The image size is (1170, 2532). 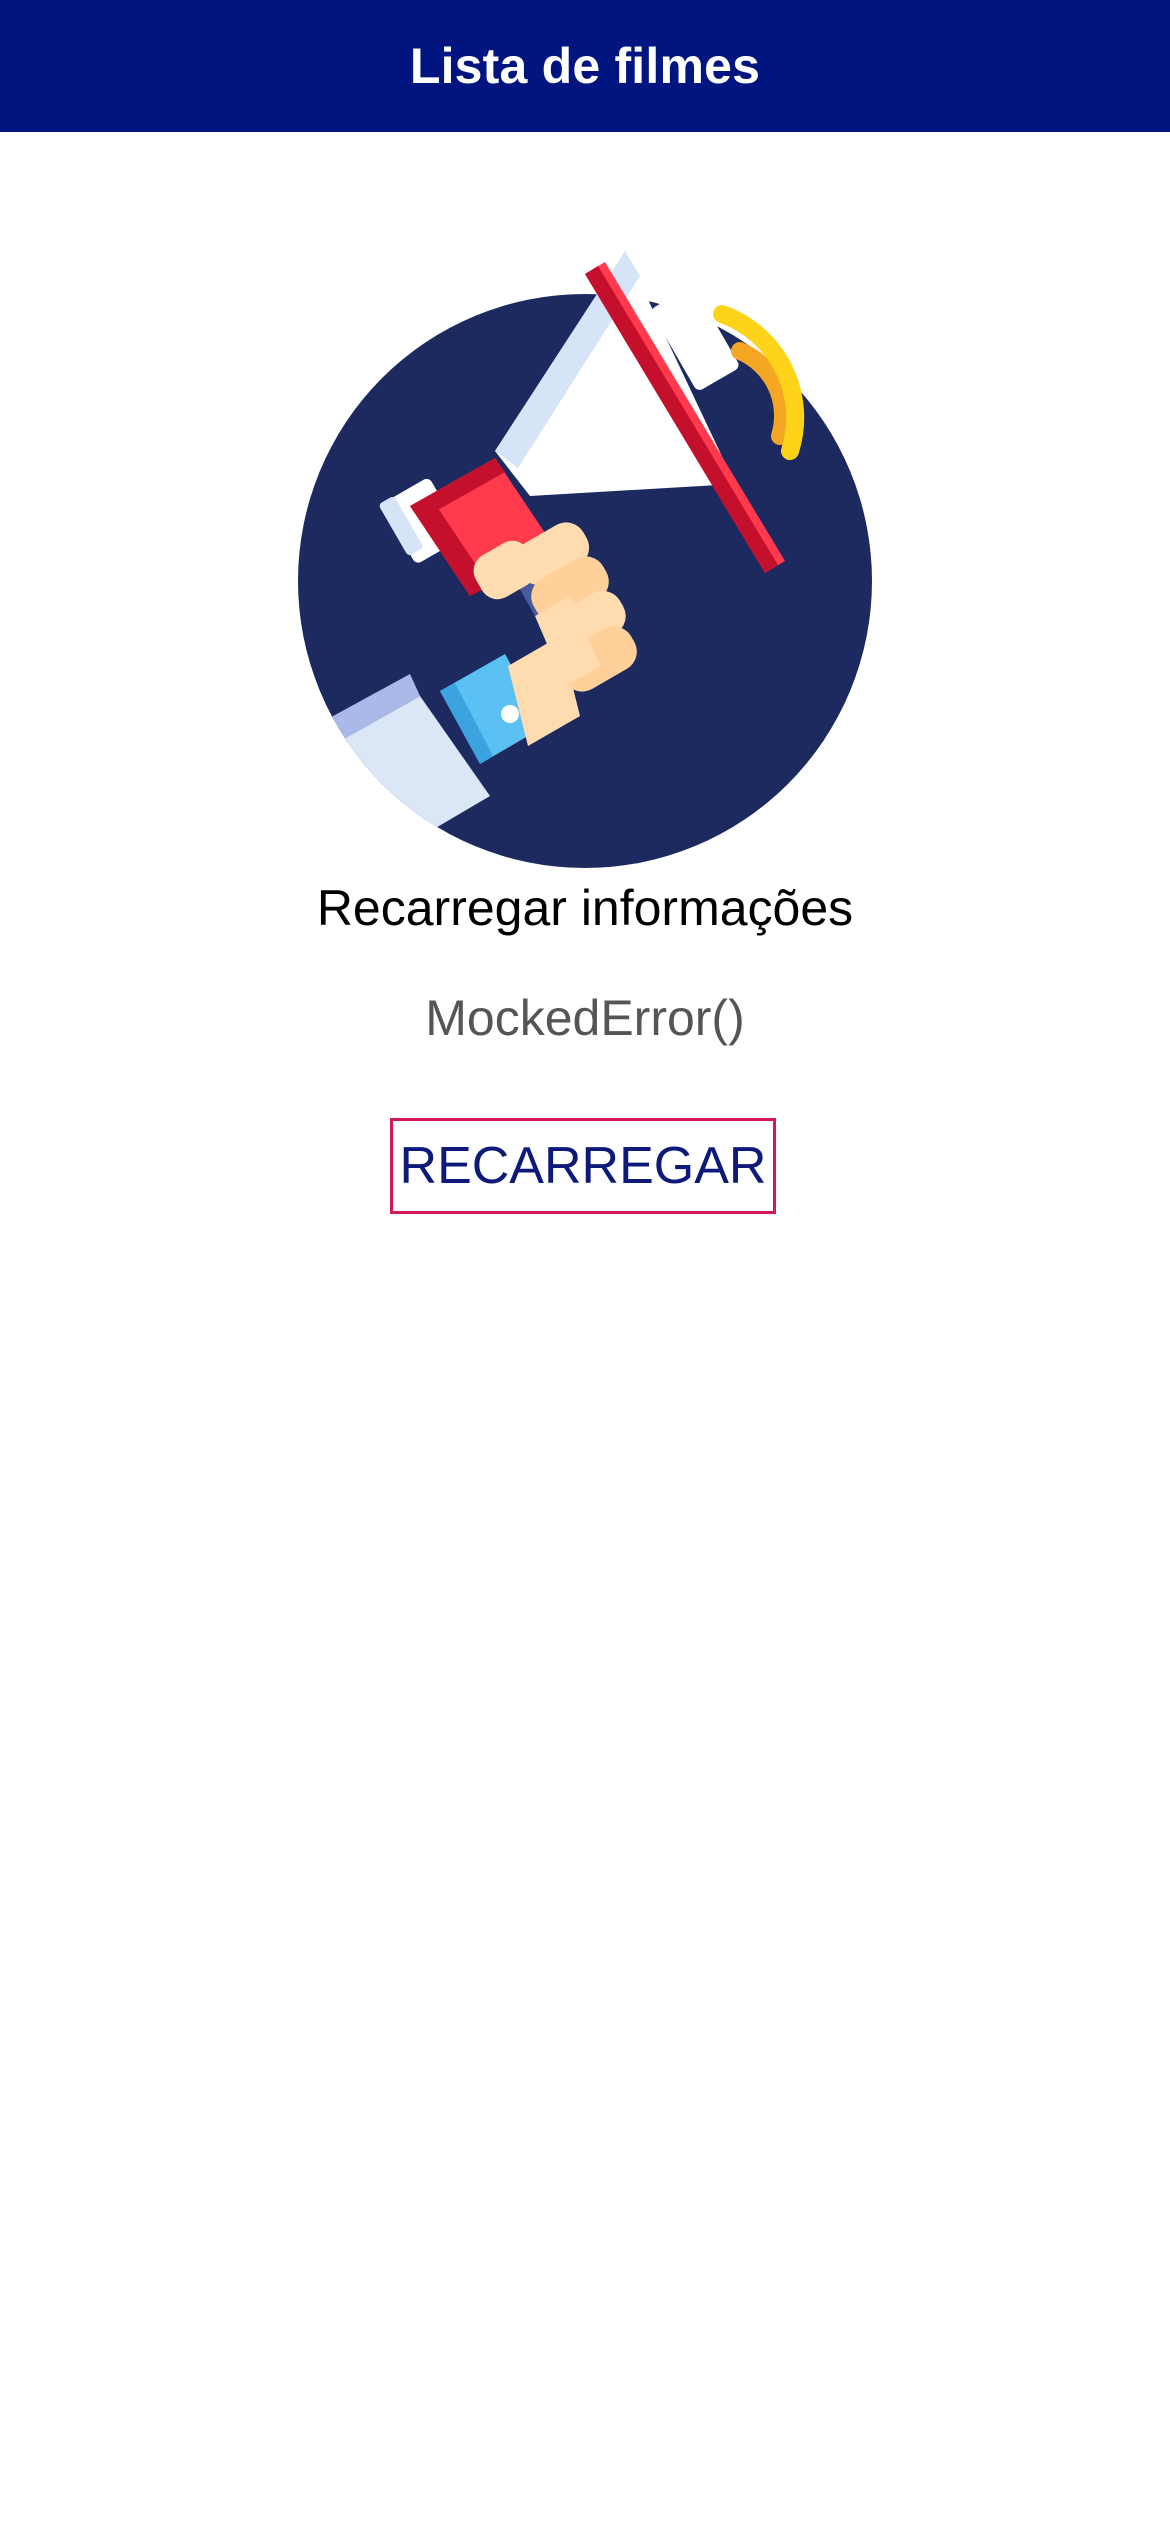 I want to click on megaphone-illustration, so click(x=585, y=536).